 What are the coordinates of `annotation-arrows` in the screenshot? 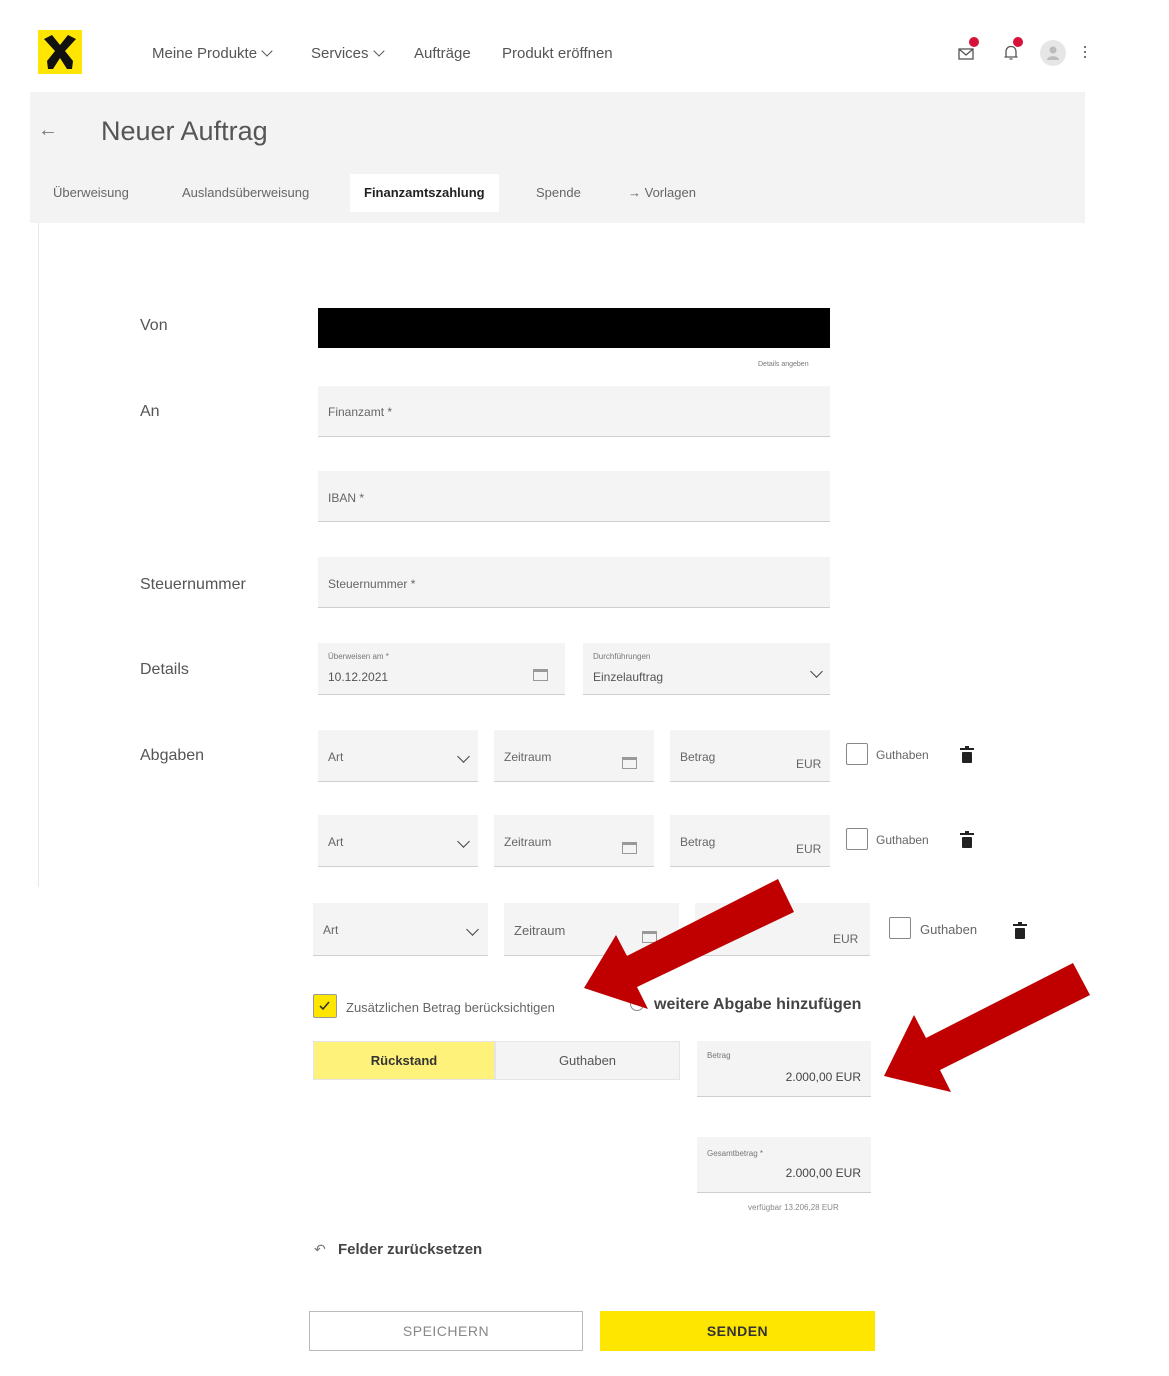 It's located at (837, 985).